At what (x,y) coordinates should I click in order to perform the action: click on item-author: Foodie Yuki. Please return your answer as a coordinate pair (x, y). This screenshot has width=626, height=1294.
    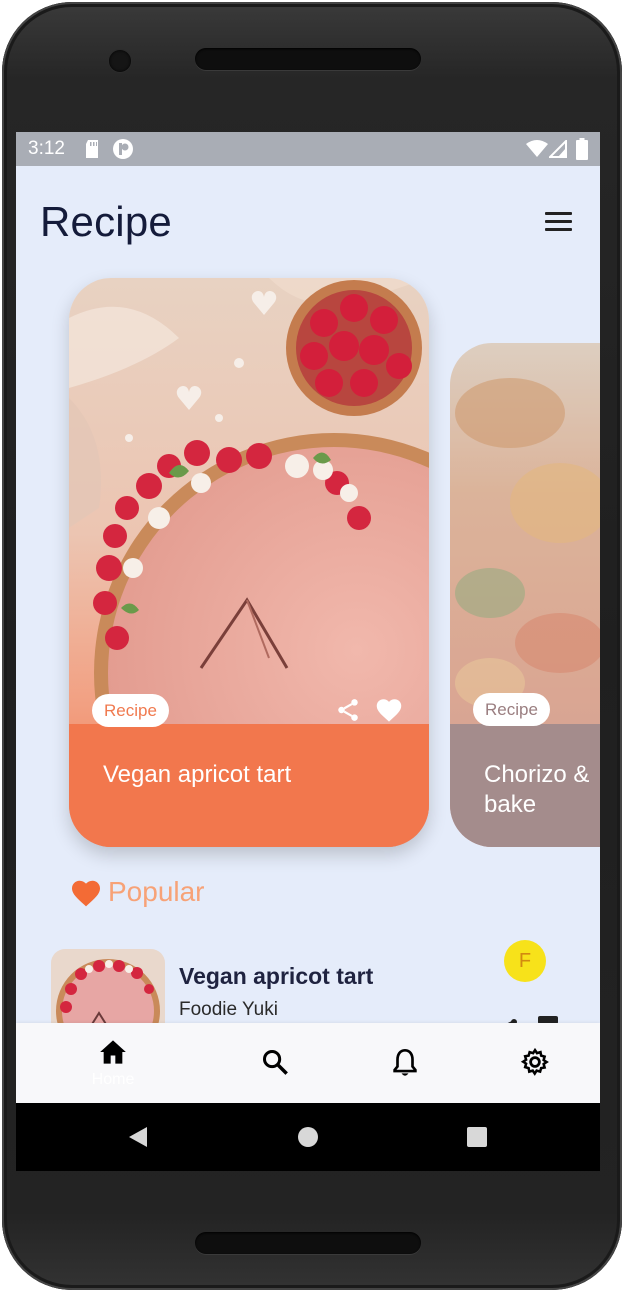
    Looking at the image, I should click on (228, 1009).